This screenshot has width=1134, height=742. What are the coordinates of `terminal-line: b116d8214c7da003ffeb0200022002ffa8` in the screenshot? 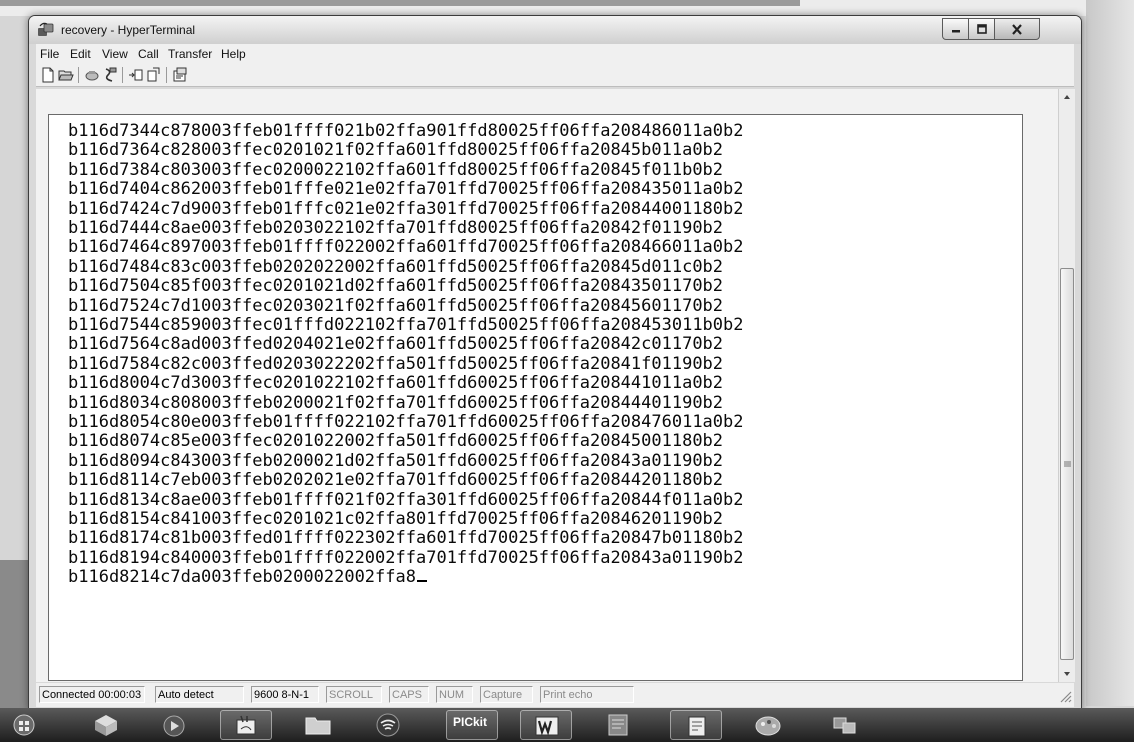 It's located at (247, 577).